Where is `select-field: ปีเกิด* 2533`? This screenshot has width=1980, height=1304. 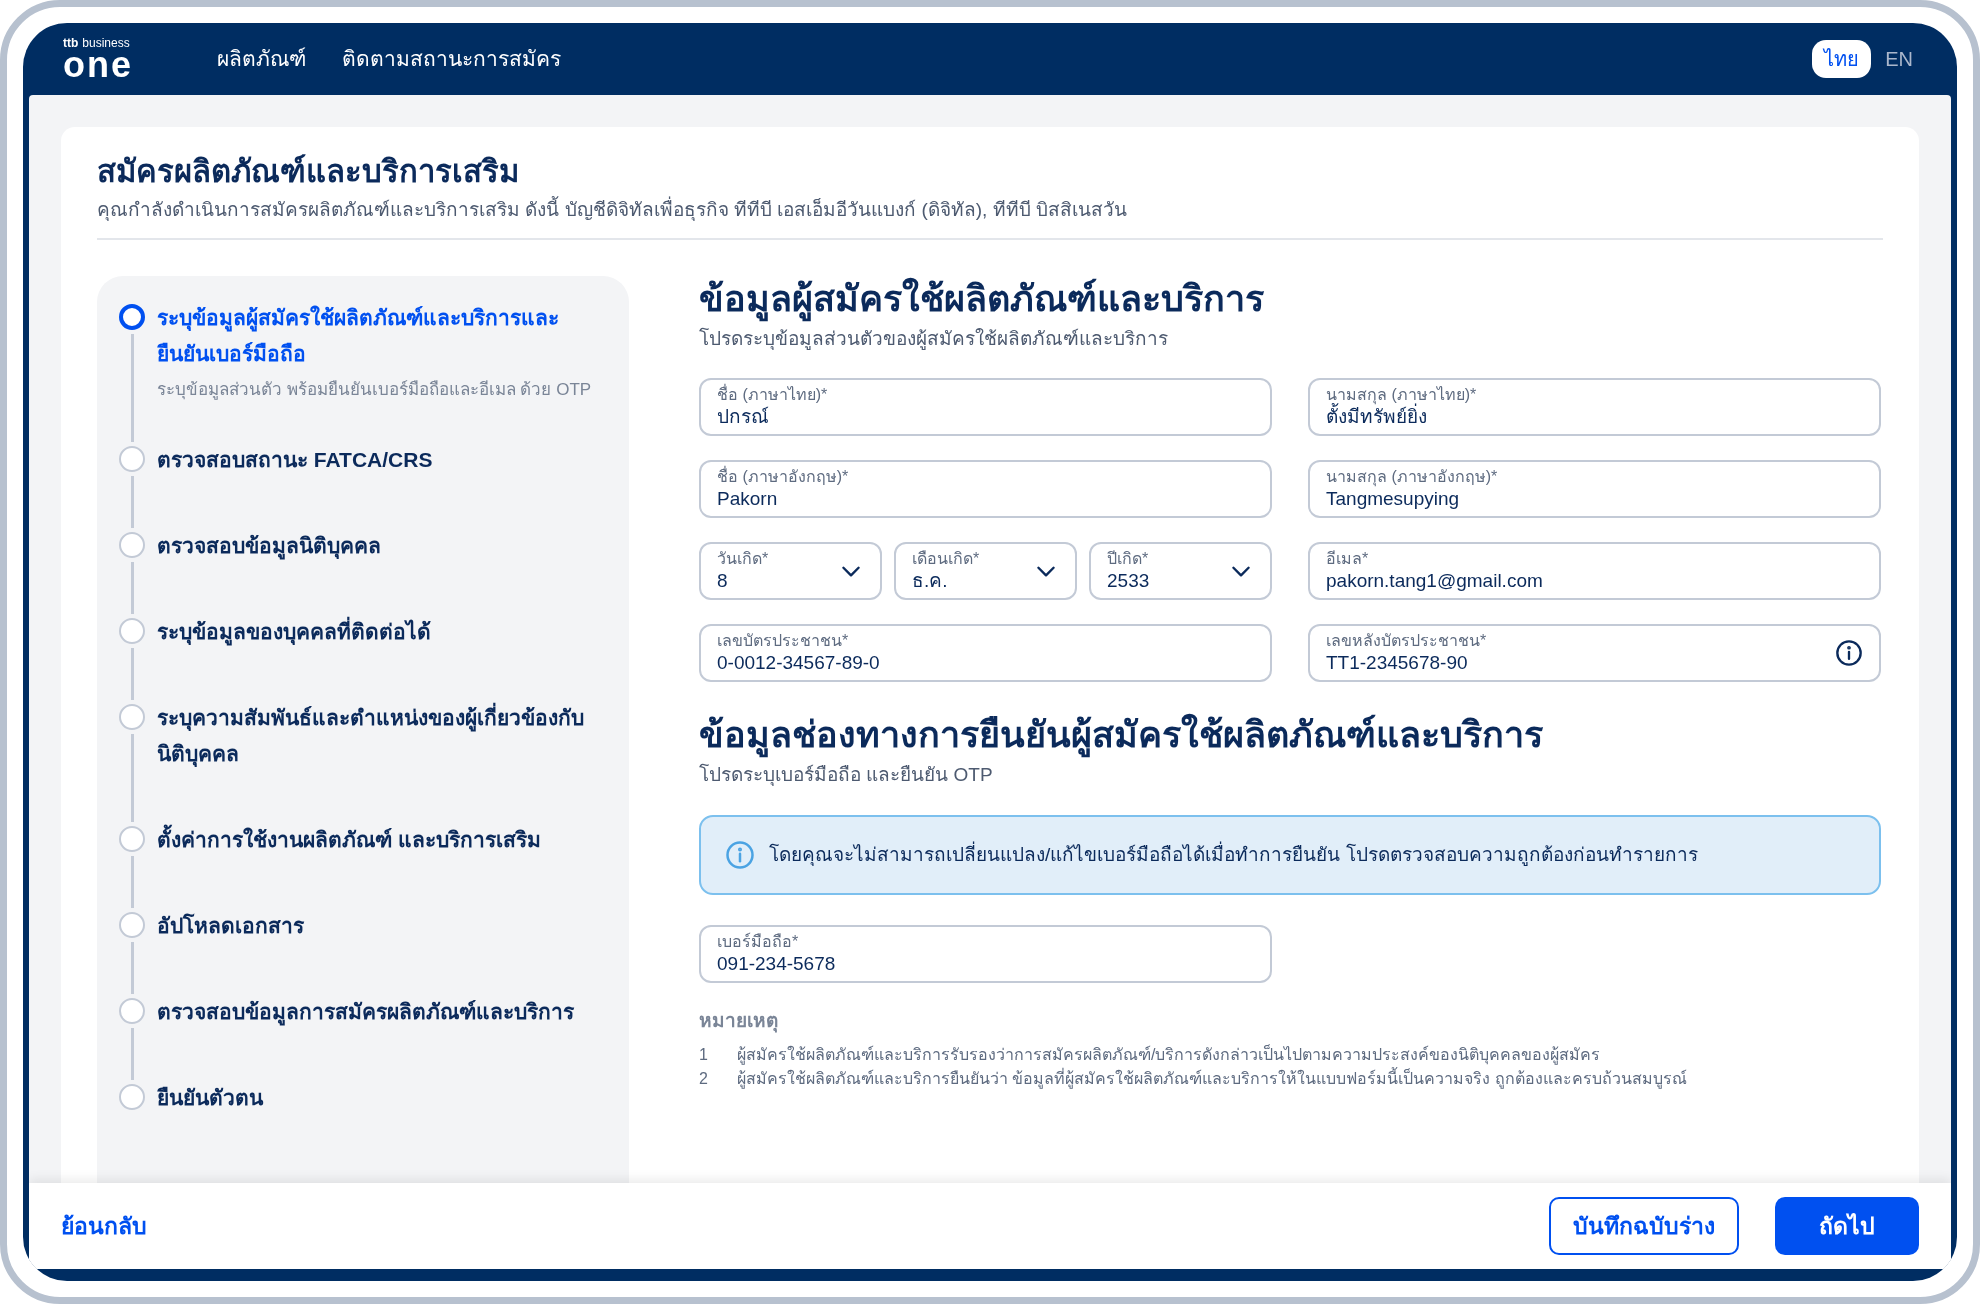
select-field: ปีเกิด* 2533 is located at coordinates (1180, 570).